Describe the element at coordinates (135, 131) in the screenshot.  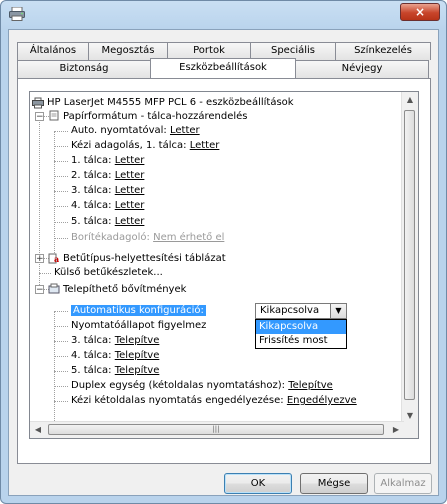
I see `tree-item-auto-printer: Auto. nyomtatóval: Letter` at that location.